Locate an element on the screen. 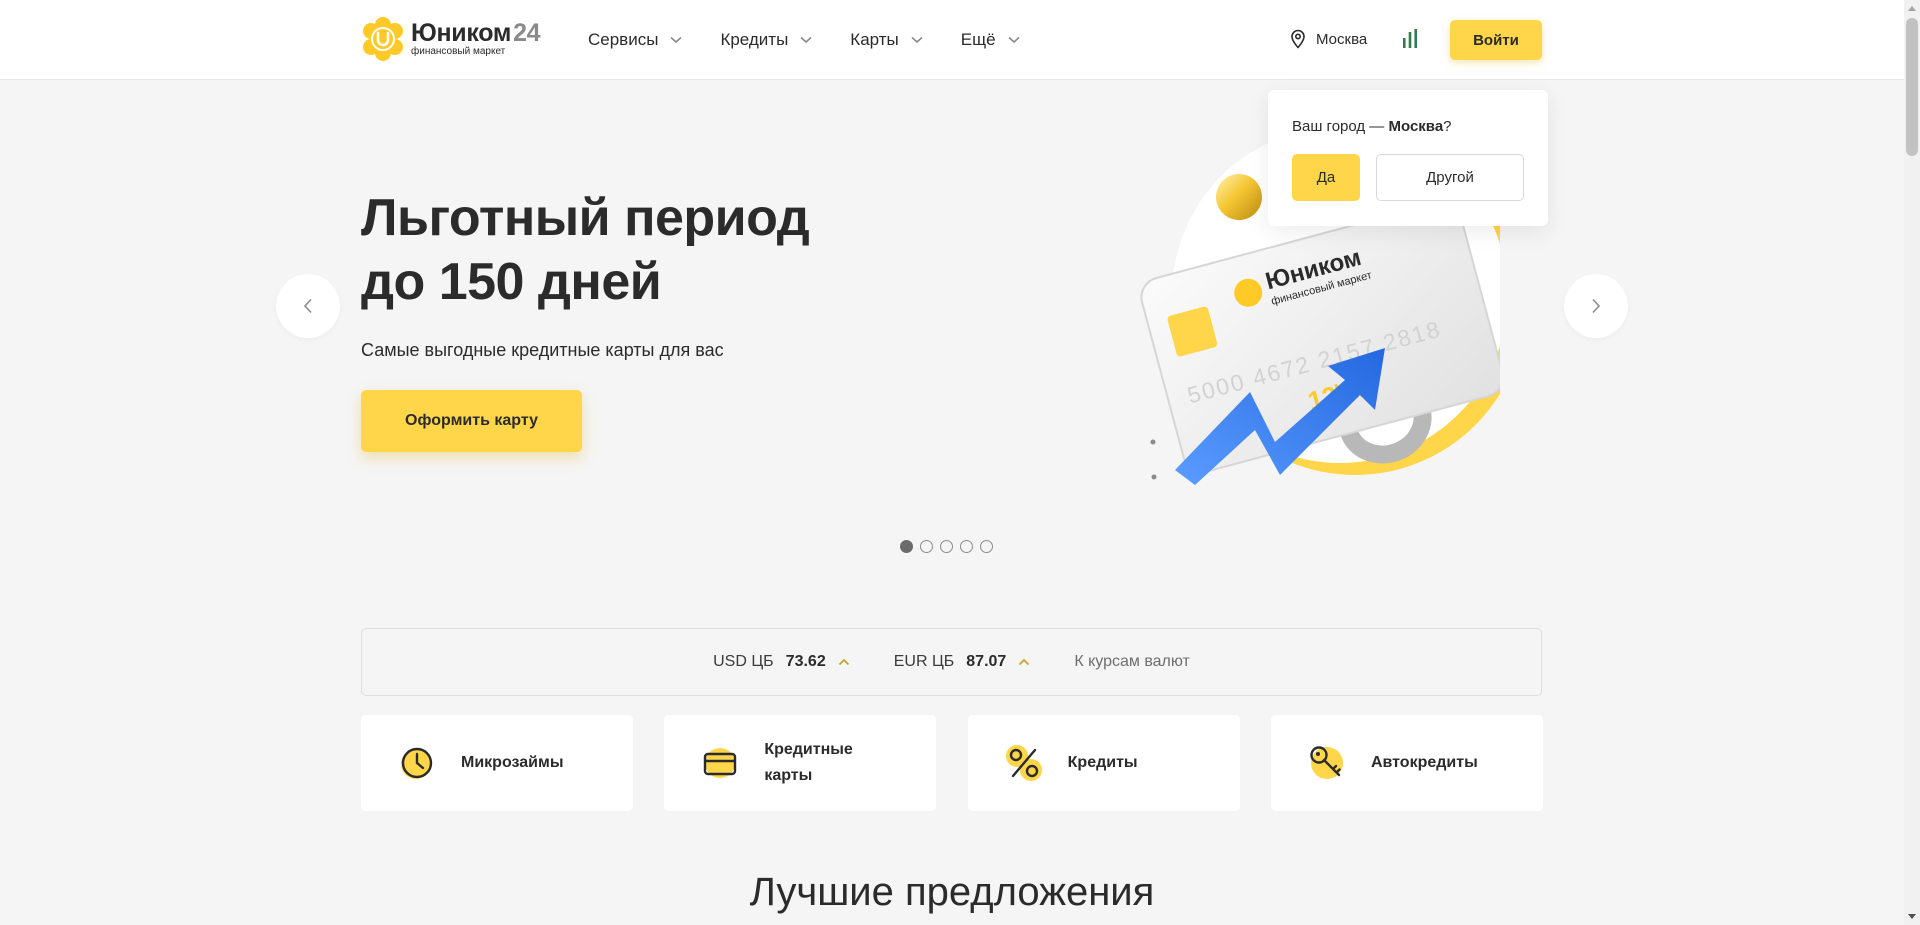 This screenshot has width=1920, height=925. slider-pagination is located at coordinates (950, 546).